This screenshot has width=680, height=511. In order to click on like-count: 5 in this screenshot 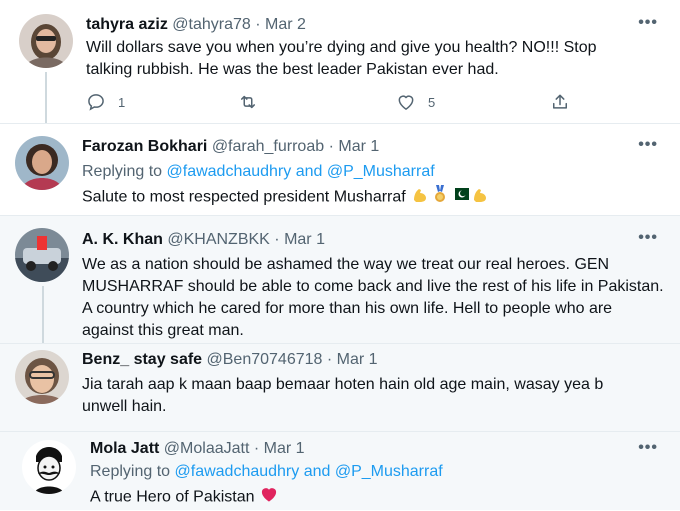, I will do `click(432, 102)`.